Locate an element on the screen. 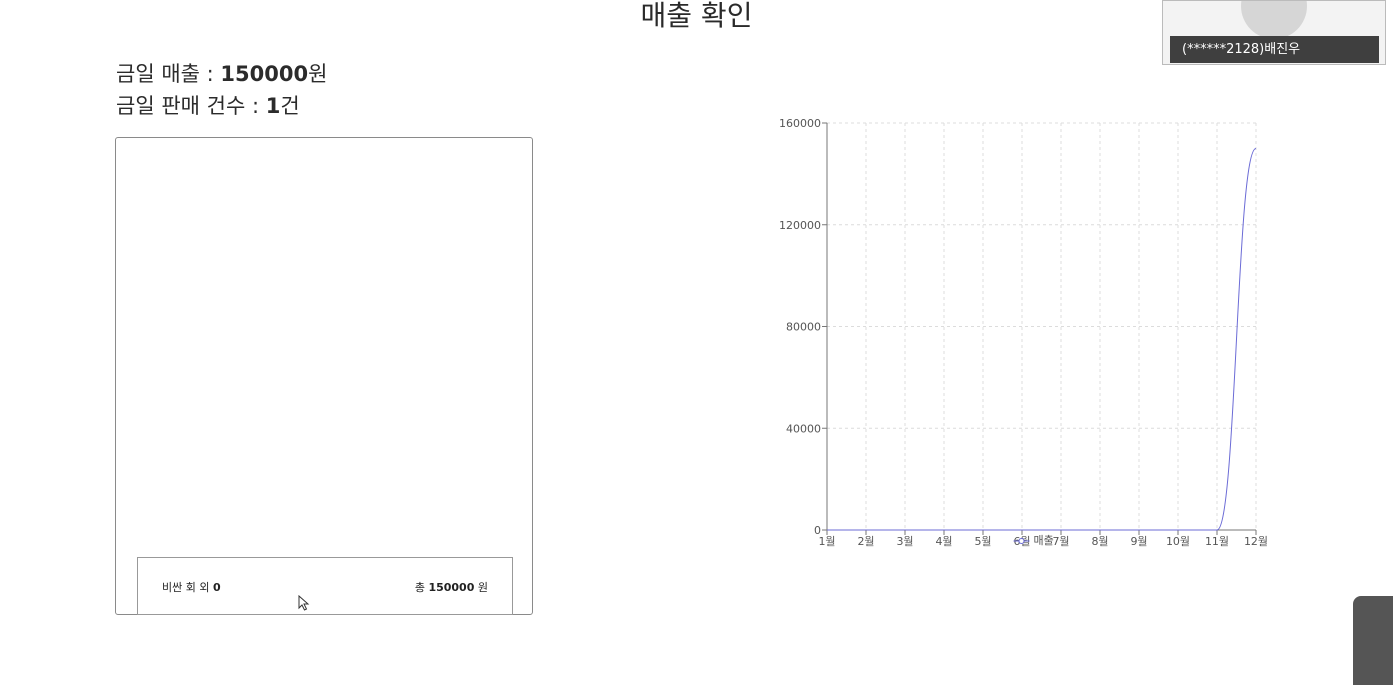  y-tick-label: 120000 is located at coordinates (800, 225).